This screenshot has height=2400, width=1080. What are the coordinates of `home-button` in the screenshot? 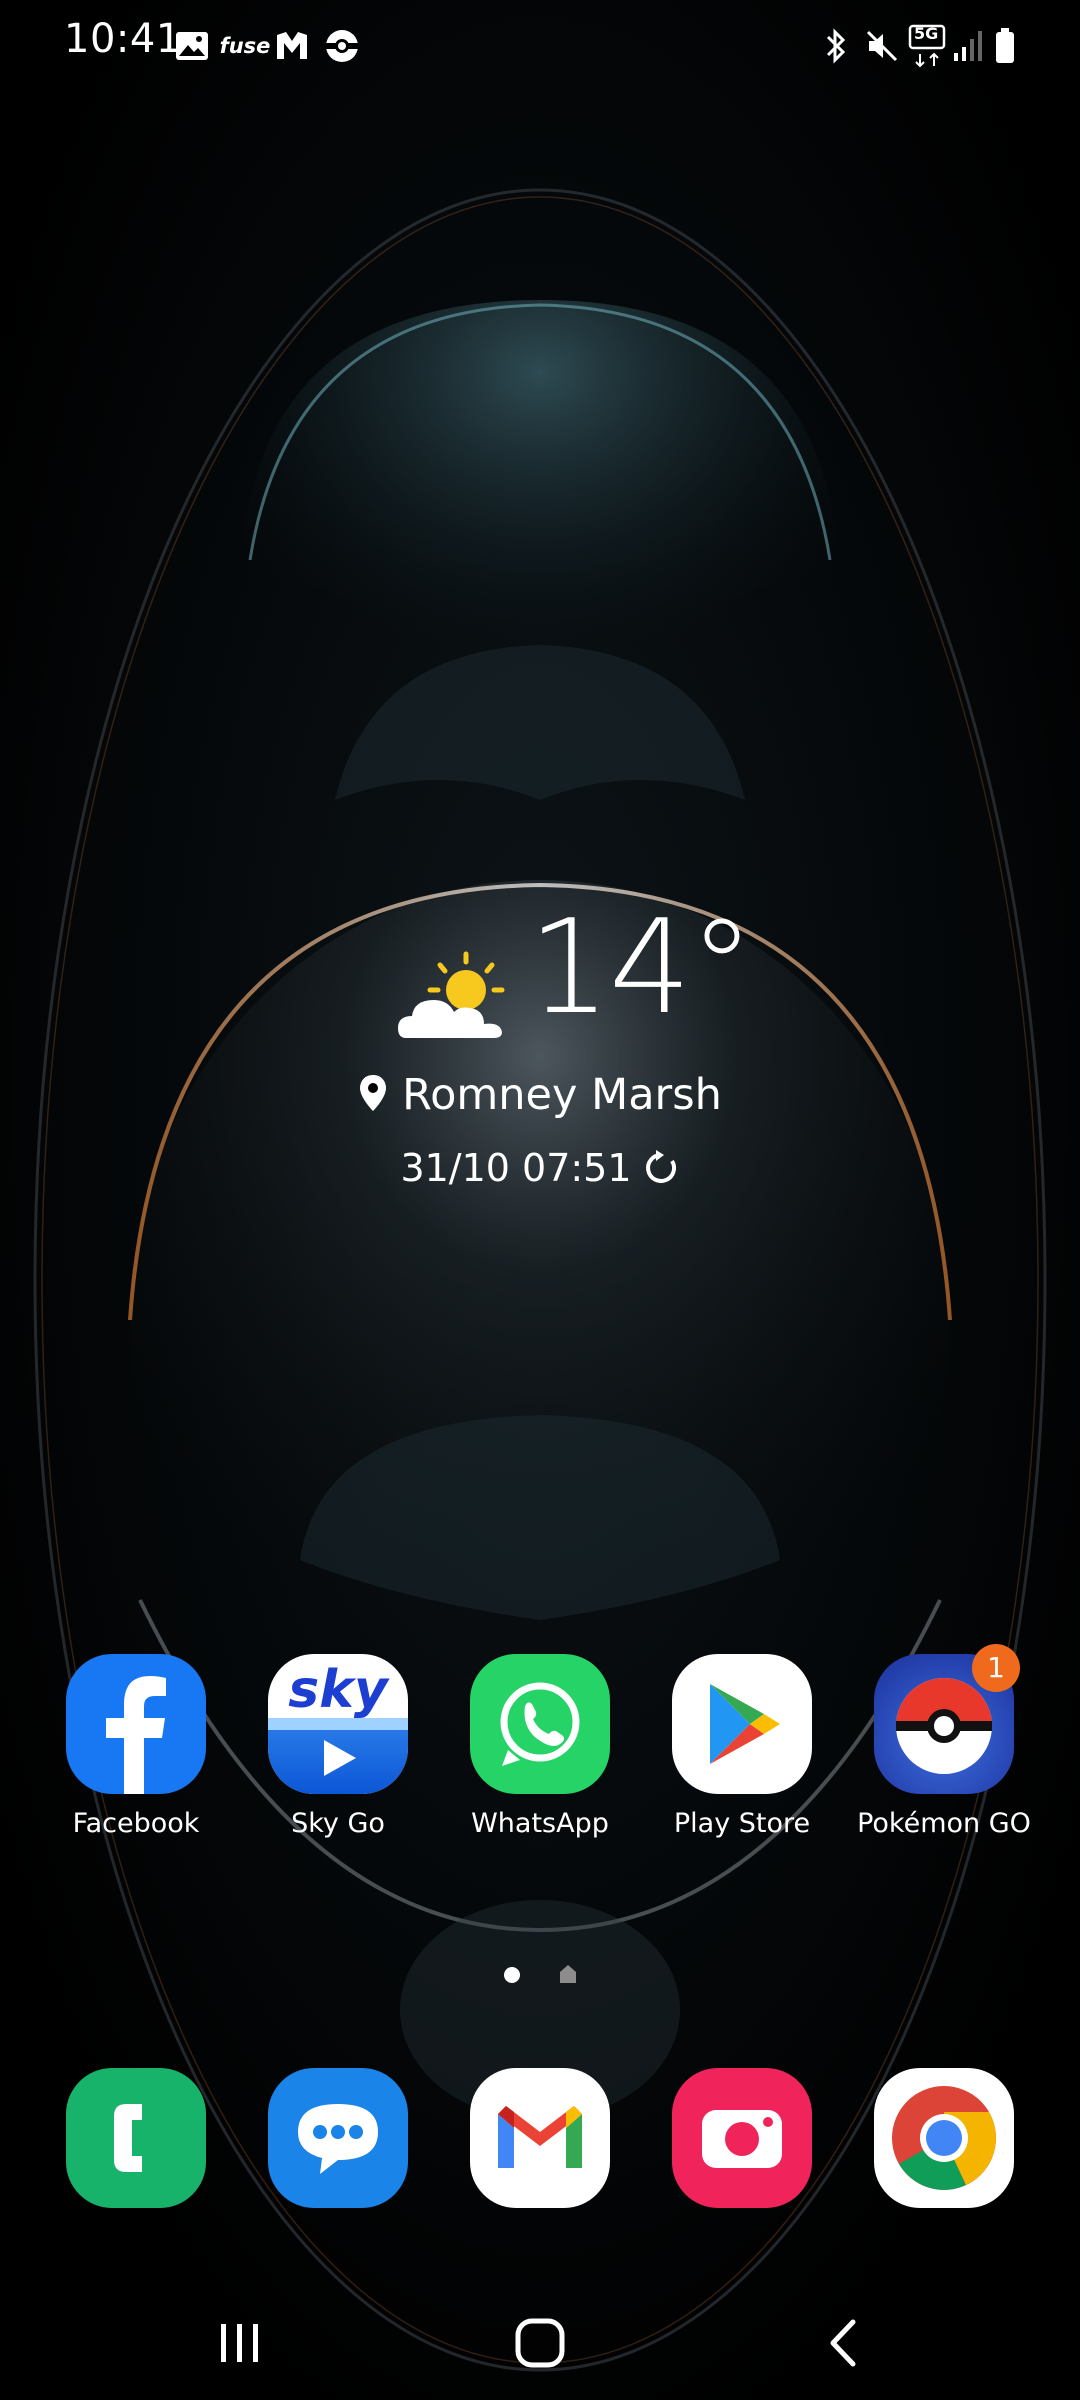 It's located at (540, 2343).